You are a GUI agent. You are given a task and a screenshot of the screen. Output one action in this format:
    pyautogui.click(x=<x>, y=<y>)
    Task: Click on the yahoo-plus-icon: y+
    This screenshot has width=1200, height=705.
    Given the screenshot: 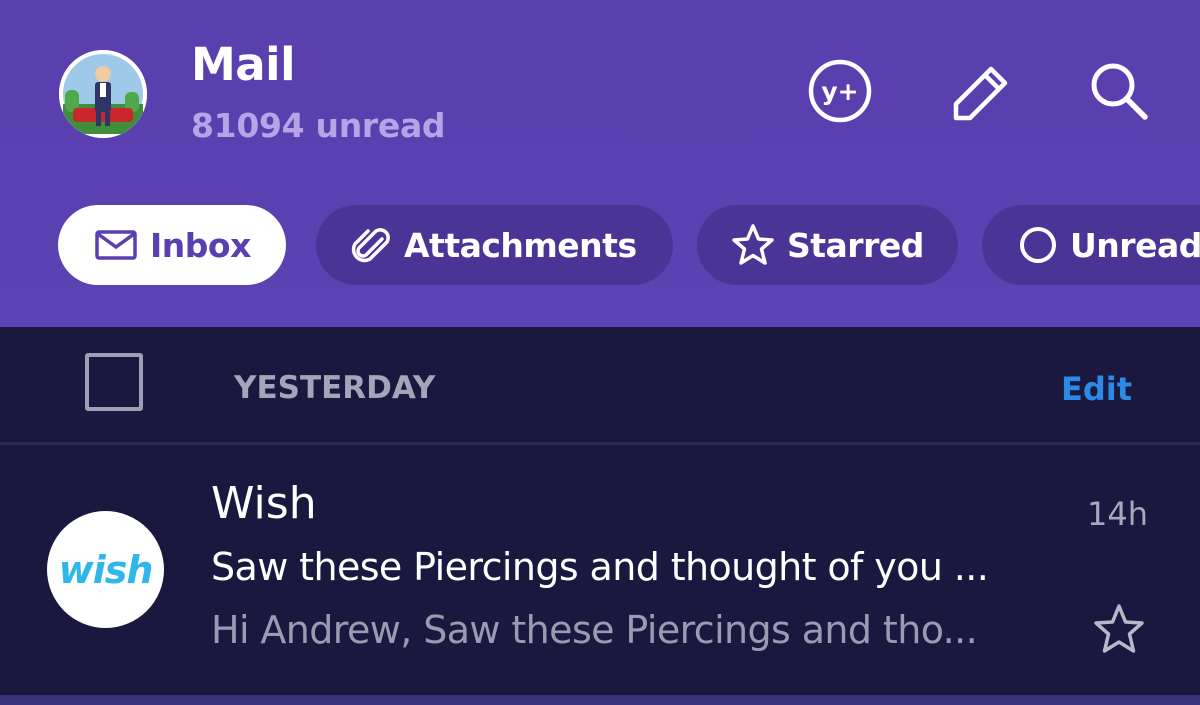 What is the action you would take?
    pyautogui.click(x=840, y=91)
    